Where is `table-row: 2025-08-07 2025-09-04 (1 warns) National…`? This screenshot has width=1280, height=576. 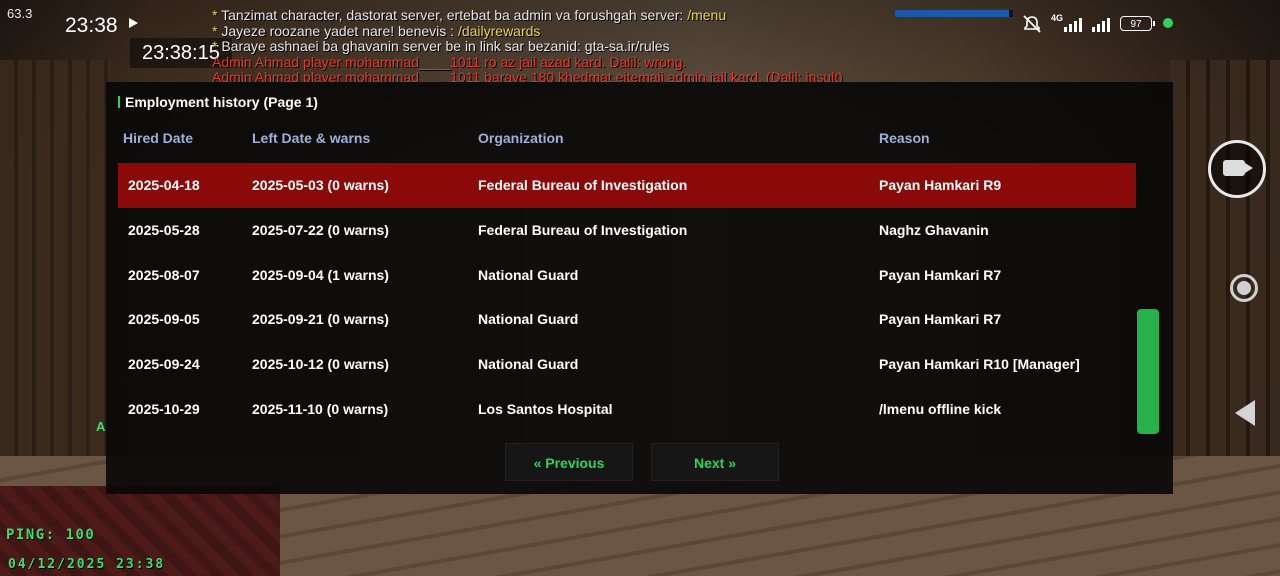 table-row: 2025-08-07 2025-09-04 (1 warns) National… is located at coordinates (627, 275).